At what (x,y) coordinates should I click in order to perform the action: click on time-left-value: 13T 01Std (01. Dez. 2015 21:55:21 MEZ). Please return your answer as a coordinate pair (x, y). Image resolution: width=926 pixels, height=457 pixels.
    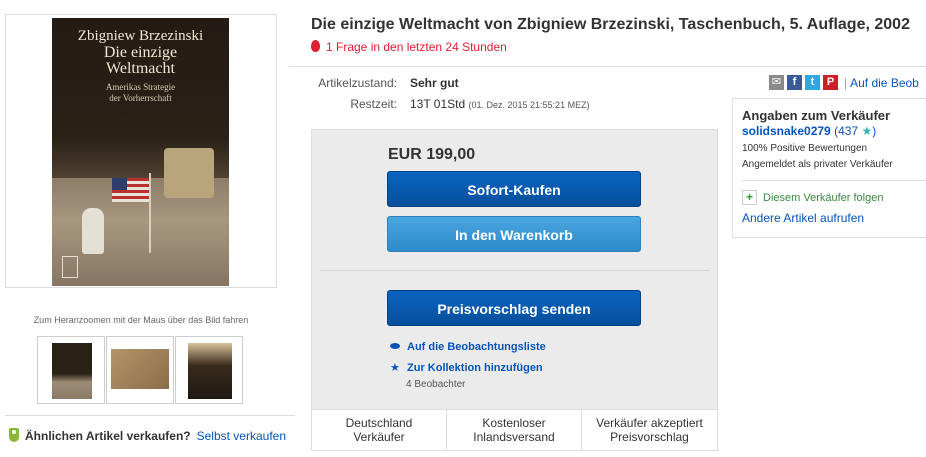
    Looking at the image, I should click on (500, 104).